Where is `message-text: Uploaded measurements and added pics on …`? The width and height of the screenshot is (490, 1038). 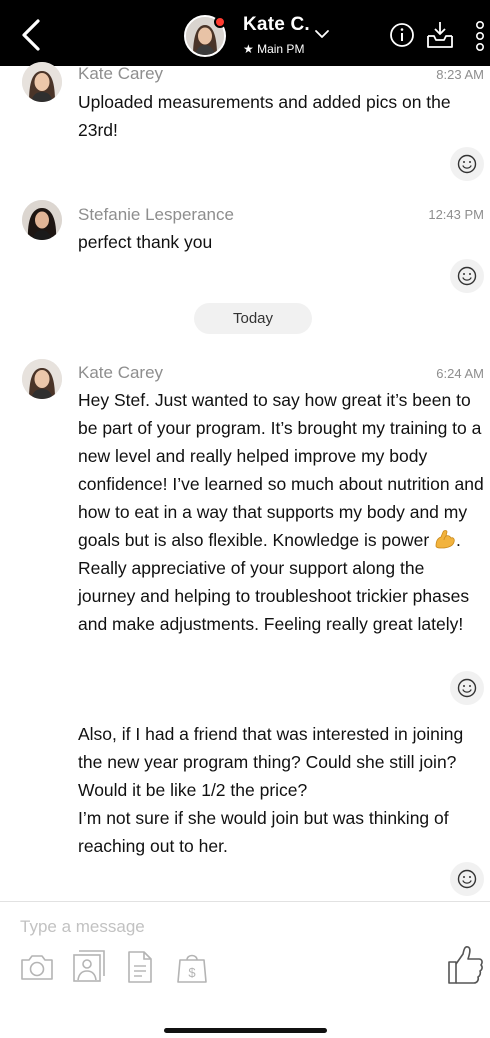 message-text: Uploaded measurements and added pics on … is located at coordinates (264, 116).